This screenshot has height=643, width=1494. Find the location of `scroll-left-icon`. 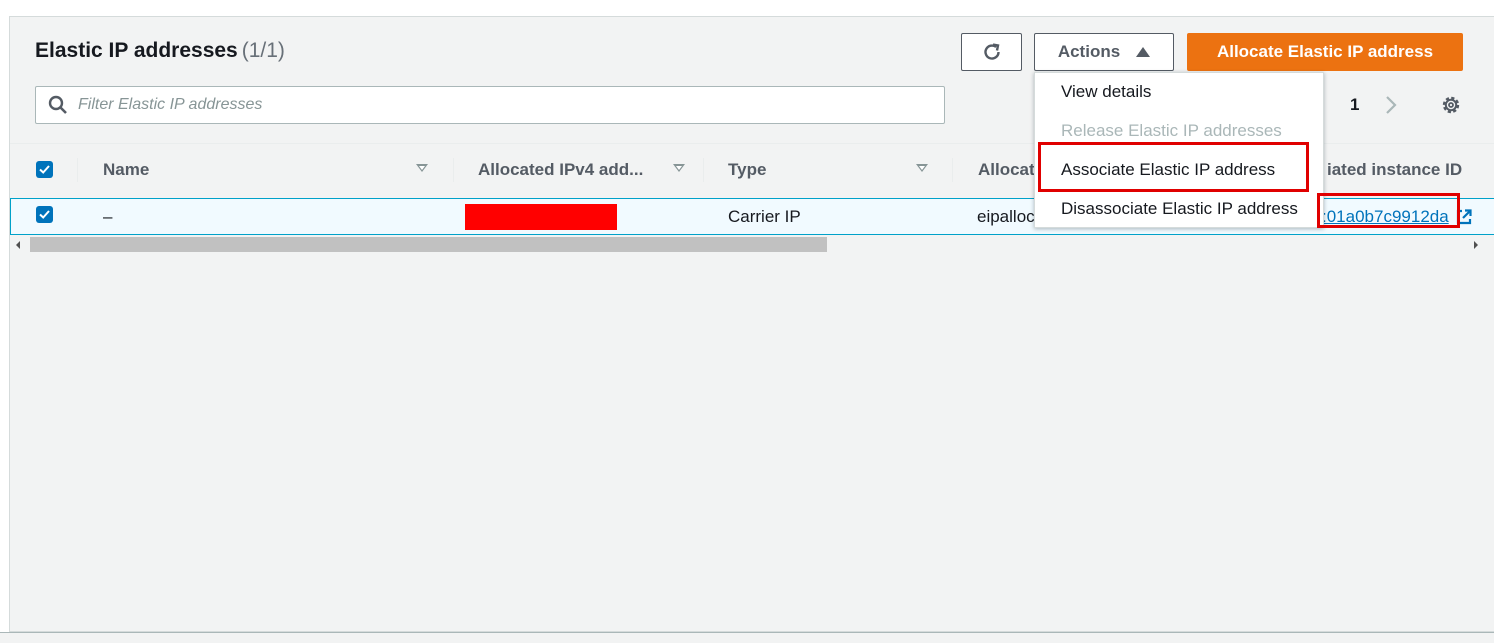

scroll-left-icon is located at coordinates (18, 245).